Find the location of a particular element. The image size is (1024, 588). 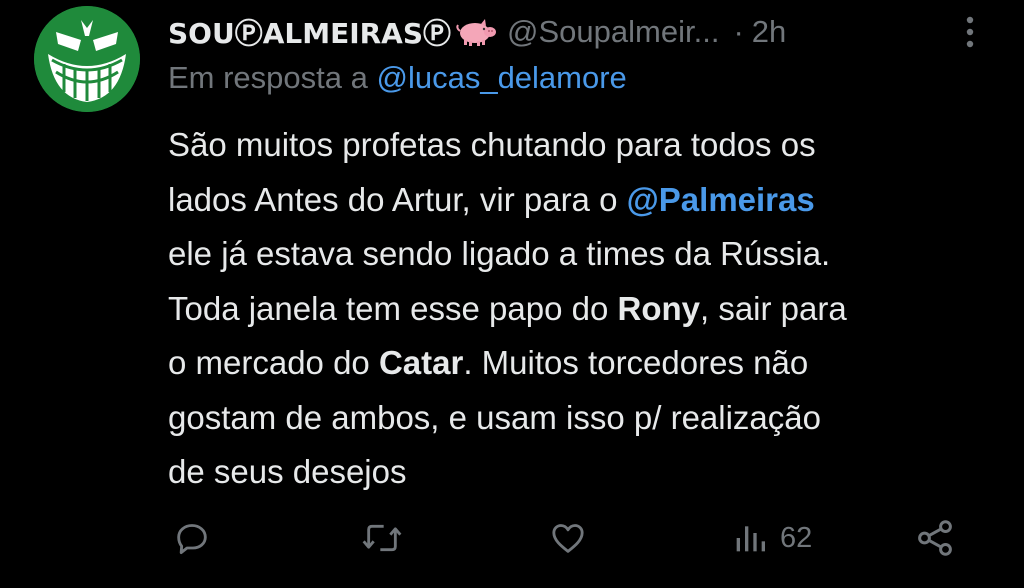

tweet-time: 2h is located at coordinates (769, 32).